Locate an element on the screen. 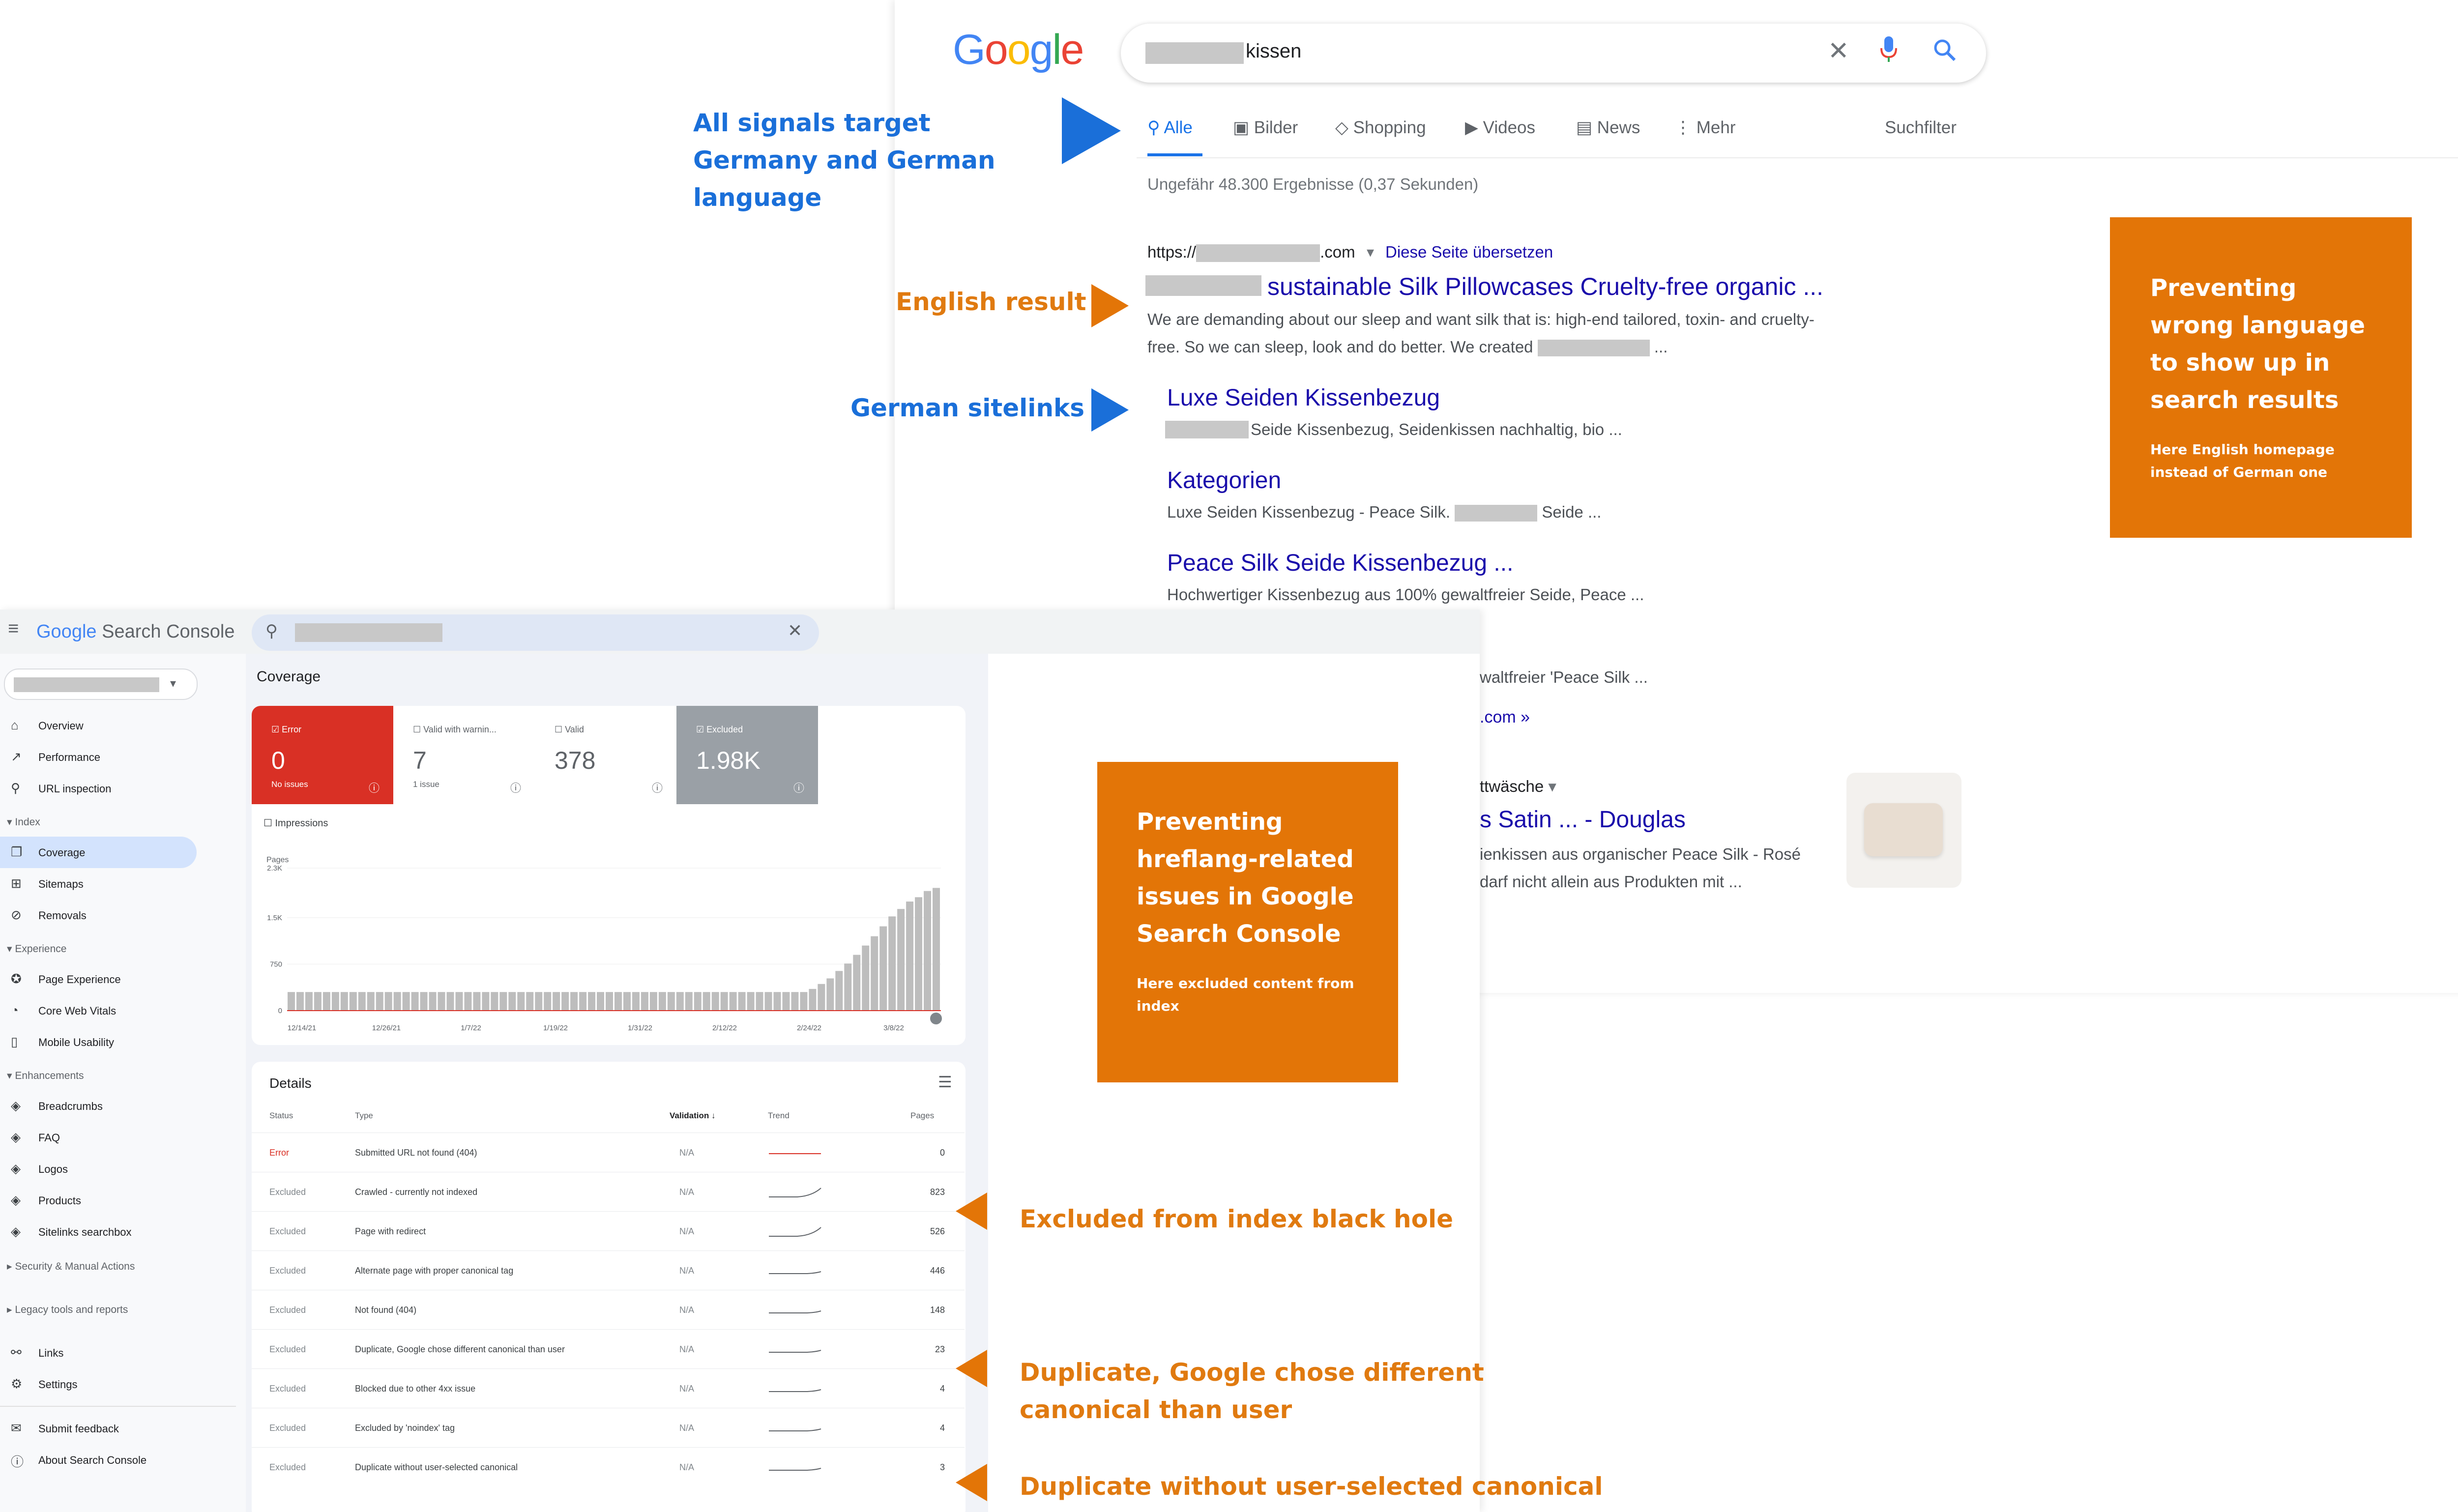 Image resolution: width=2458 pixels, height=1512 pixels. sitelink-title: Luxe Seiden Kissenbezug is located at coordinates (1303, 397).